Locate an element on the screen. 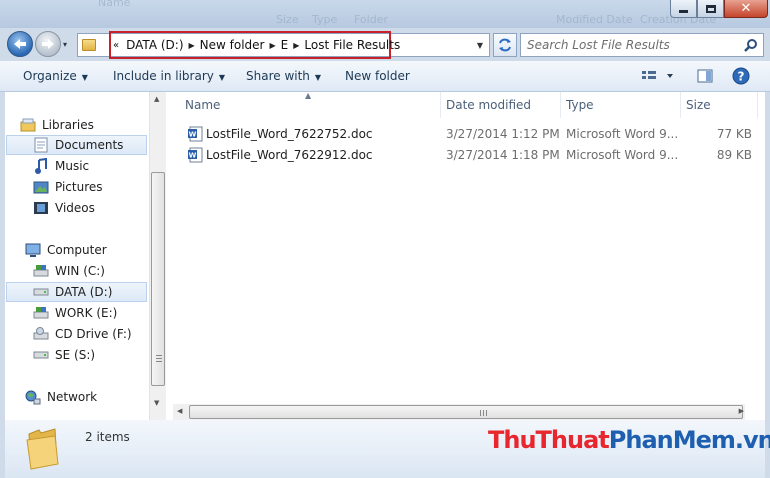 This screenshot has height=478, width=770. windows-drive-icon is located at coordinates (41, 271).